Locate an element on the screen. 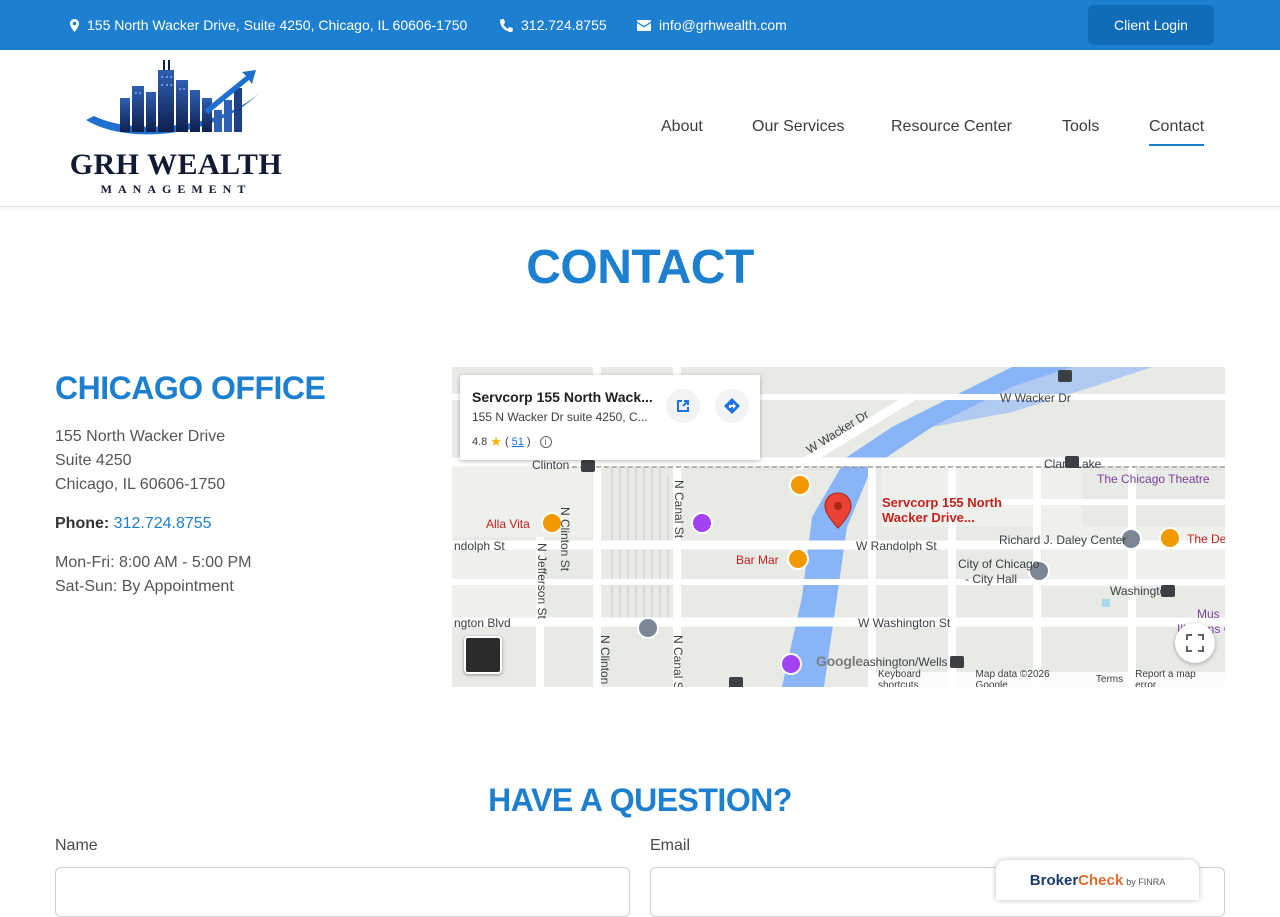 Image resolution: width=1280 pixels, height=917 pixels. office-title: CHICAGO OFFICE is located at coordinates (190, 388).